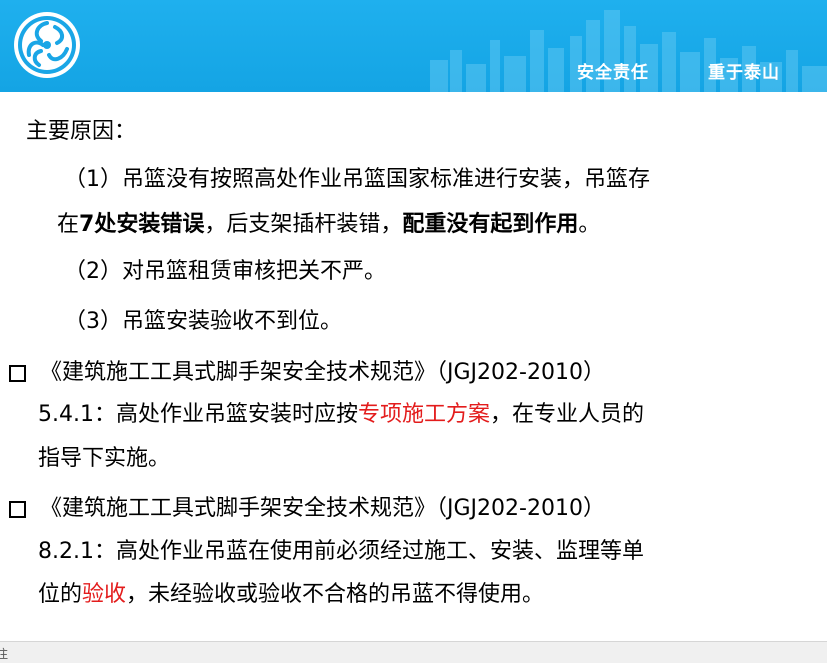 This screenshot has height=663, width=827. Describe the element at coordinates (4, 653) in the screenshot. I see `notes-label: 注` at that location.